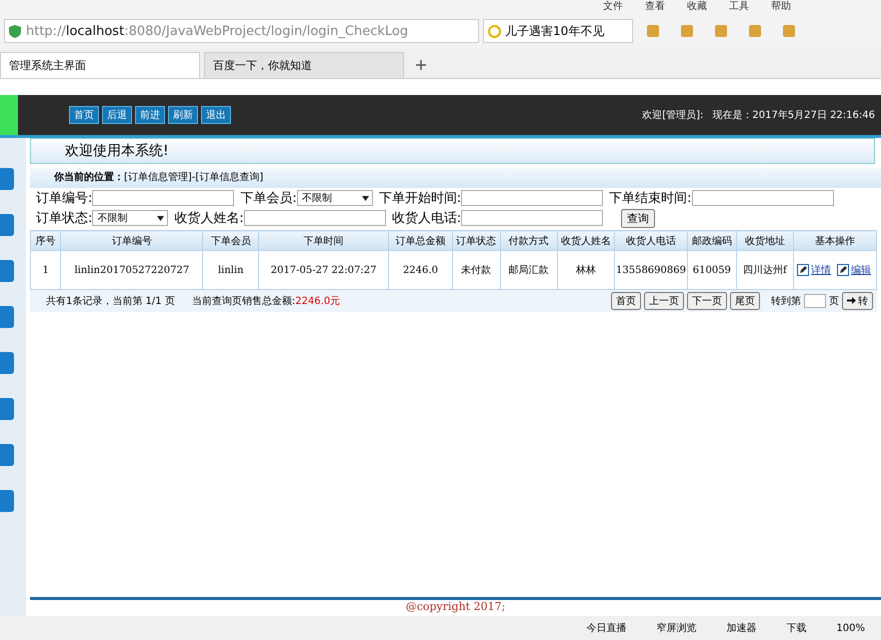 The height and width of the screenshot is (640, 881). I want to click on column-header: 邮政编码, so click(712, 240).